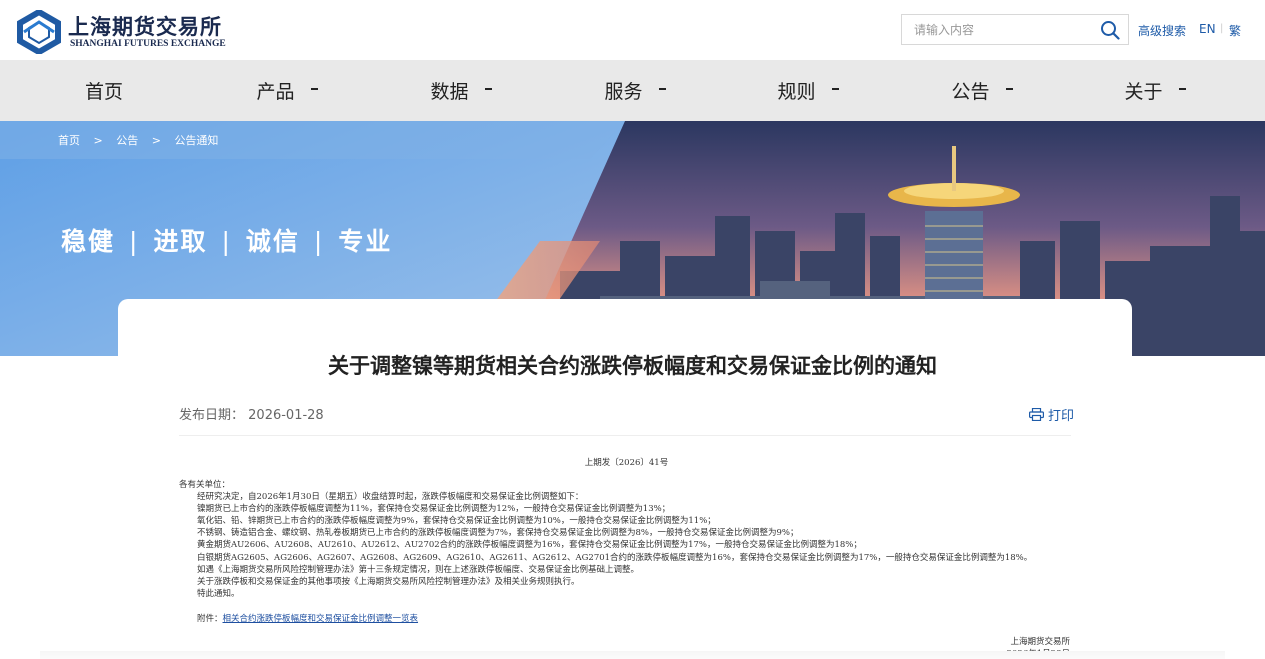 This screenshot has width=1265, height=659. What do you see at coordinates (623, 92) in the screenshot?
I see `nav-item-label: 服务` at bounding box center [623, 92].